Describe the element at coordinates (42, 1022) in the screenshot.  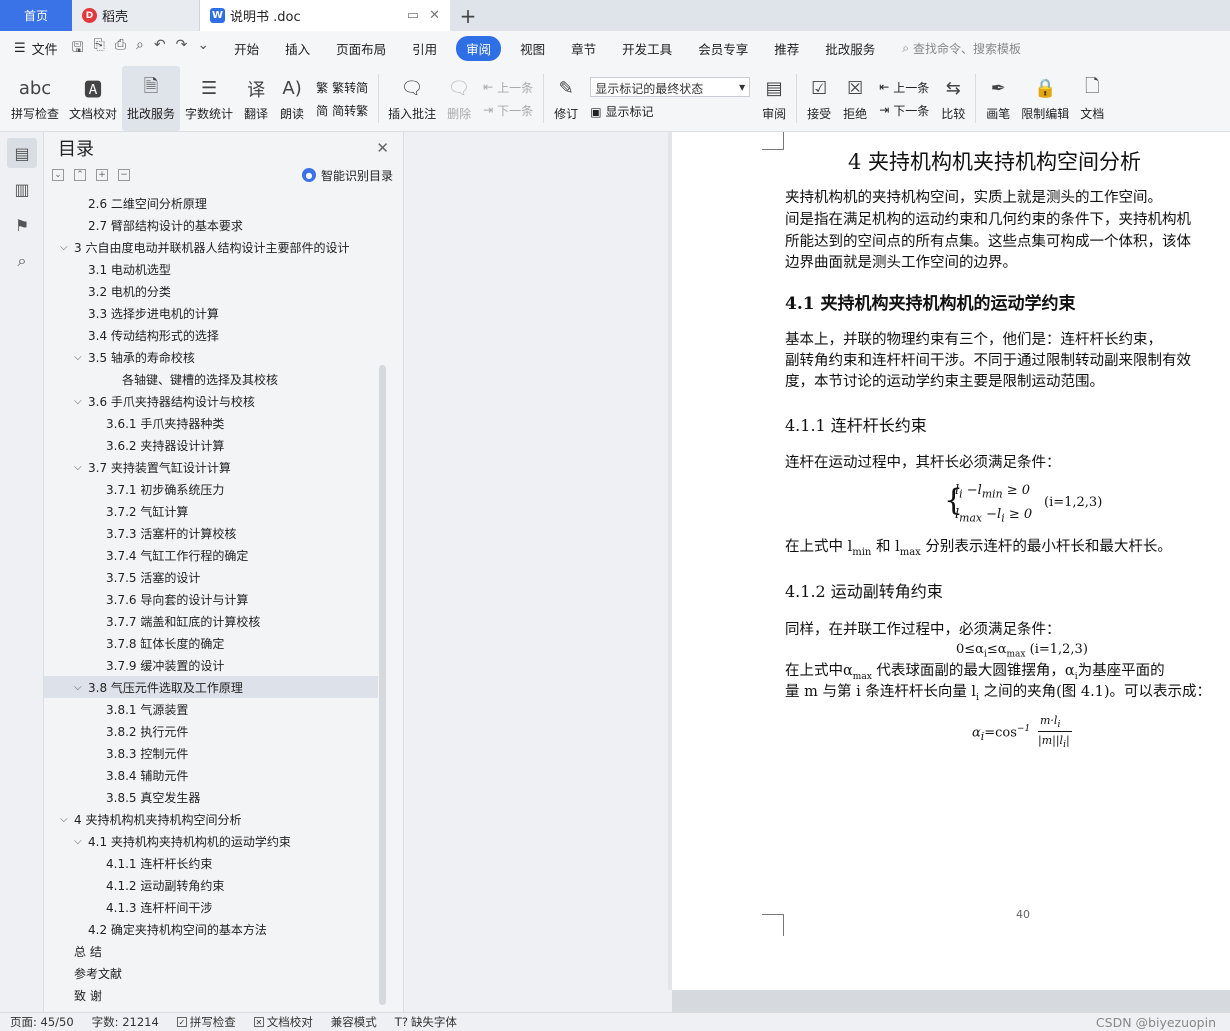
I see `page-indicator: 页面: 45/50` at that location.